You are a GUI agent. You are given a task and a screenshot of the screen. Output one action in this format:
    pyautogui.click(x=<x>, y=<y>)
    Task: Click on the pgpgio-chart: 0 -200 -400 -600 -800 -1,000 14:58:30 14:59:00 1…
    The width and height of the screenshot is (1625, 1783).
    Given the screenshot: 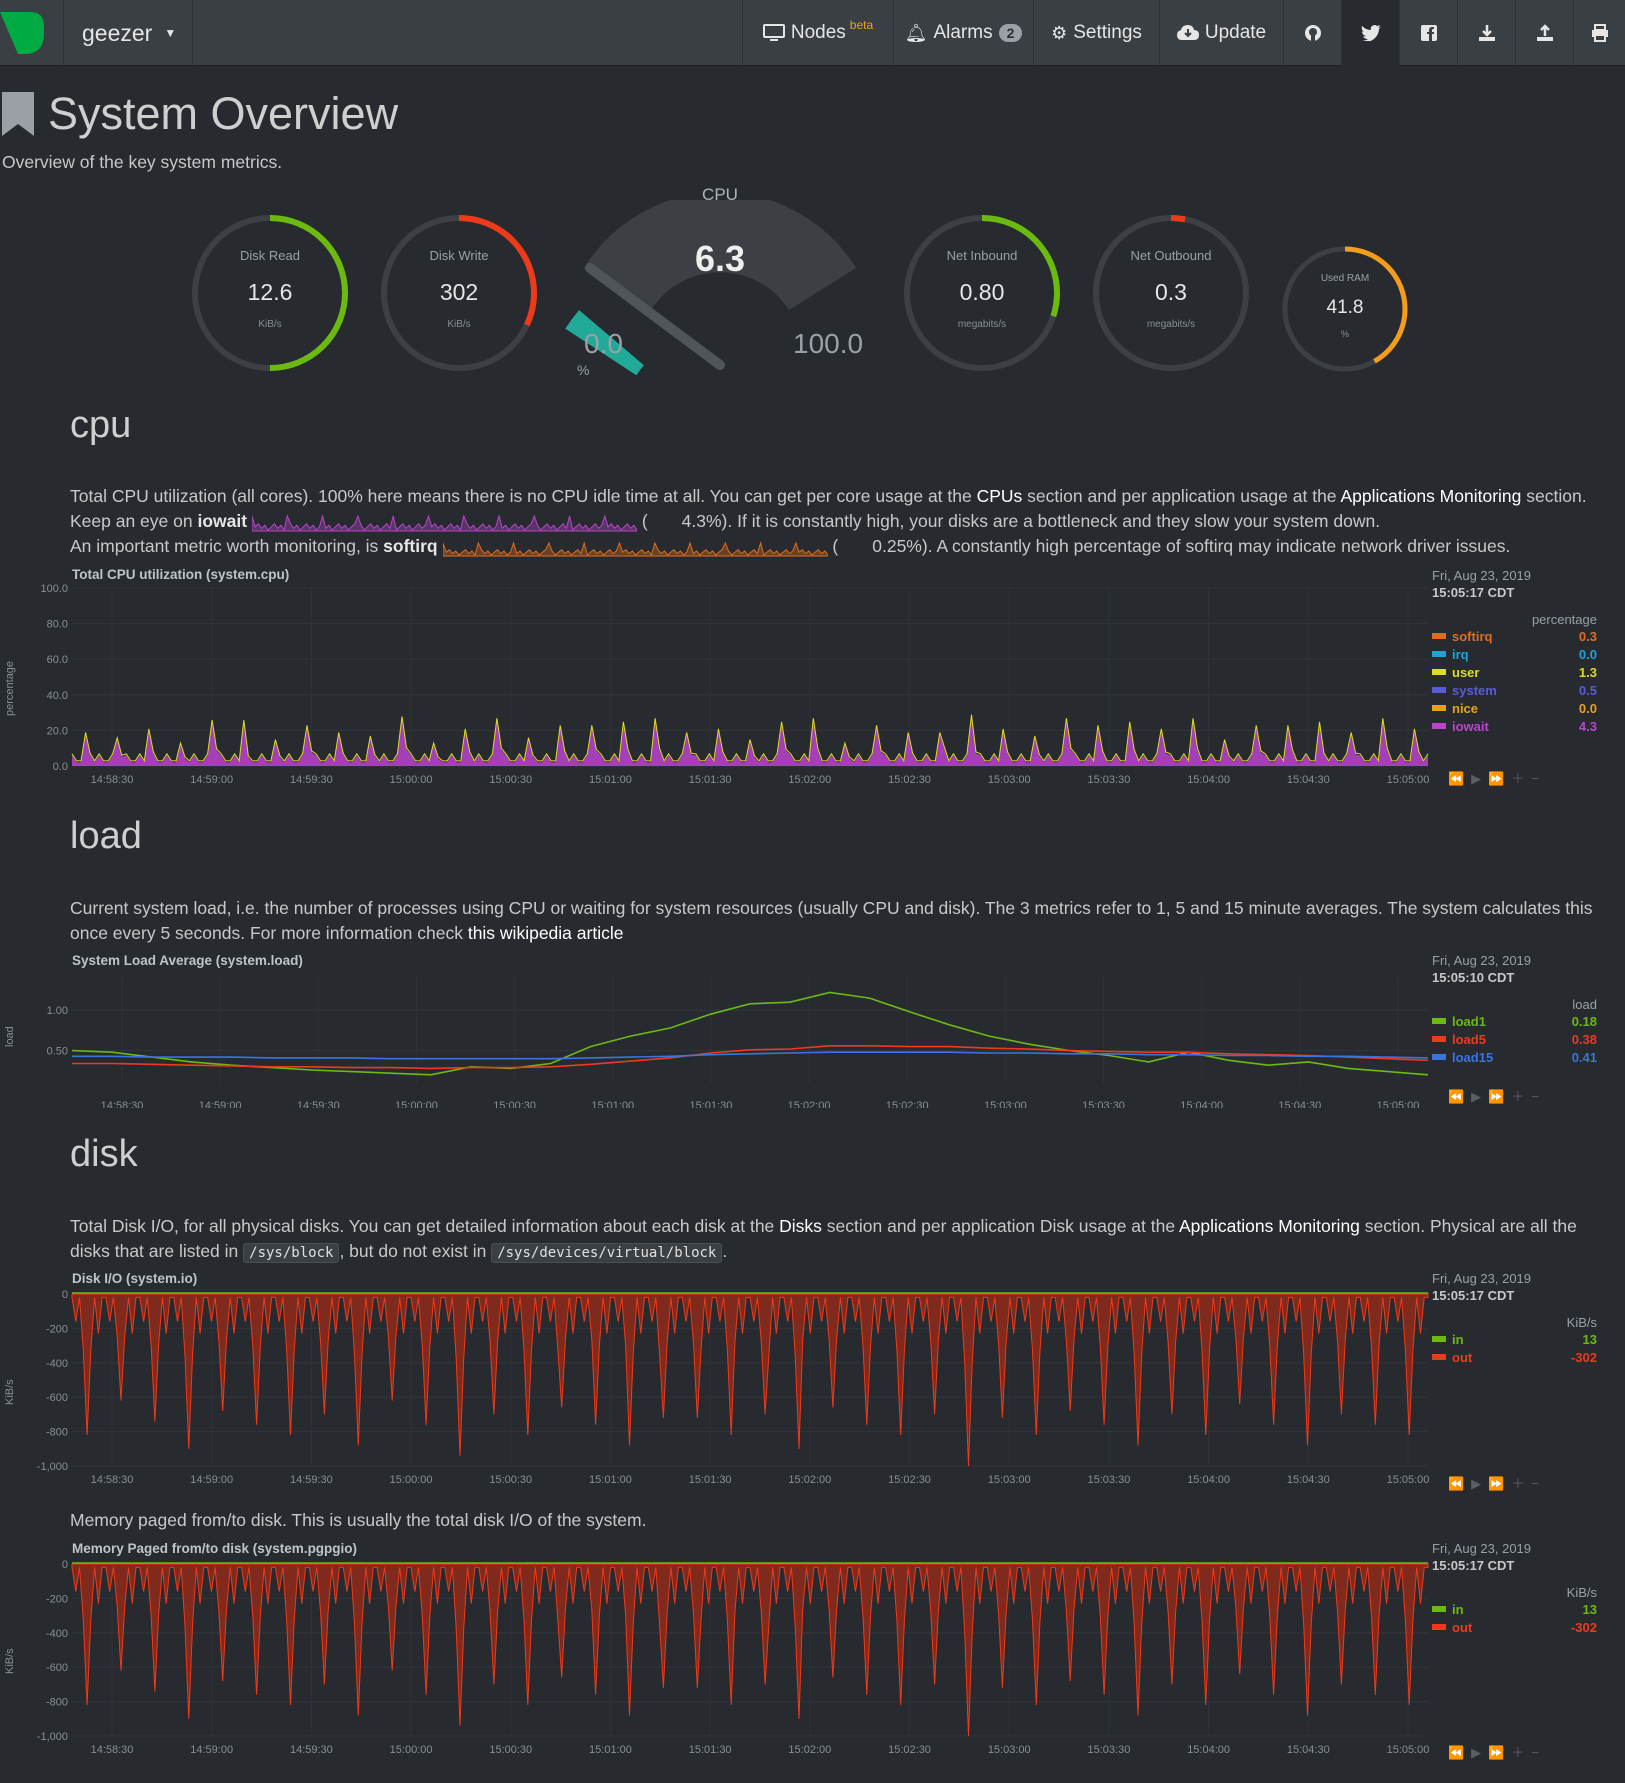 What is the action you would take?
    pyautogui.click(x=715, y=1657)
    